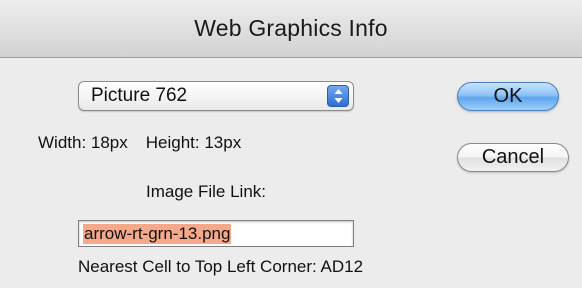 The image size is (582, 288). Describe the element at coordinates (157, 234) in the screenshot. I see `image-file-link-value: arrow-rt-grn-13.png` at that location.